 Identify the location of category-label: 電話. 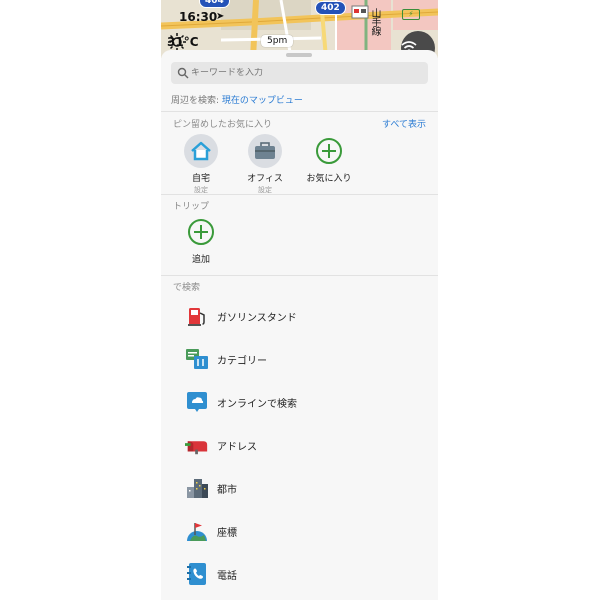
(227, 576).